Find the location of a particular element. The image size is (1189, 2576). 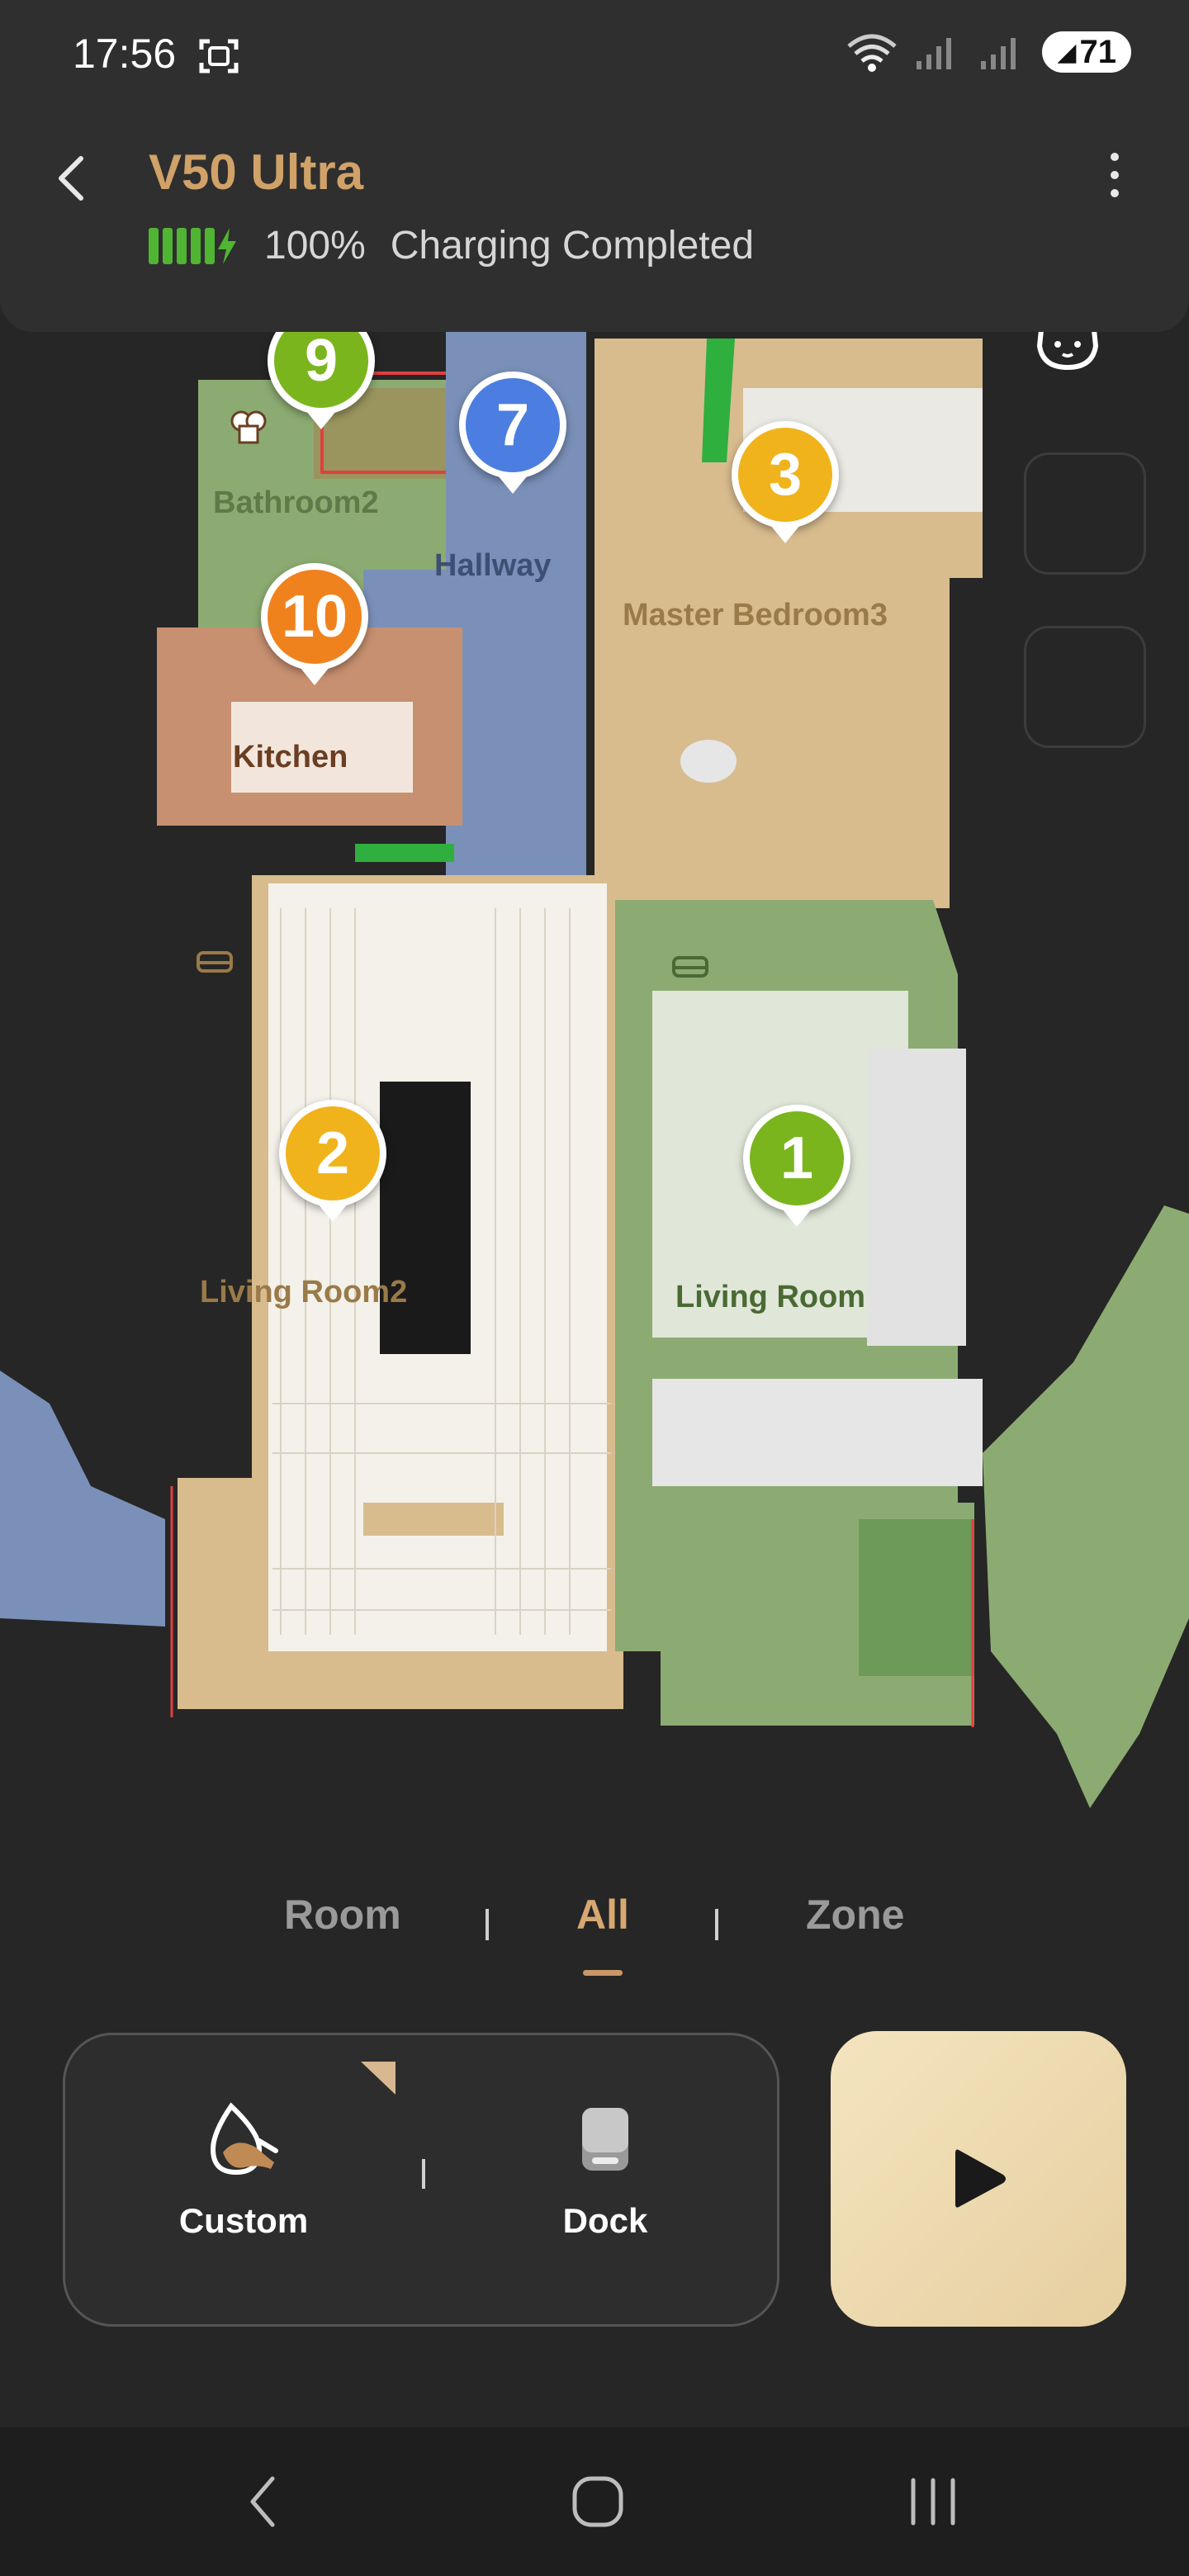

active-tab-indicator is located at coordinates (603, 1973).